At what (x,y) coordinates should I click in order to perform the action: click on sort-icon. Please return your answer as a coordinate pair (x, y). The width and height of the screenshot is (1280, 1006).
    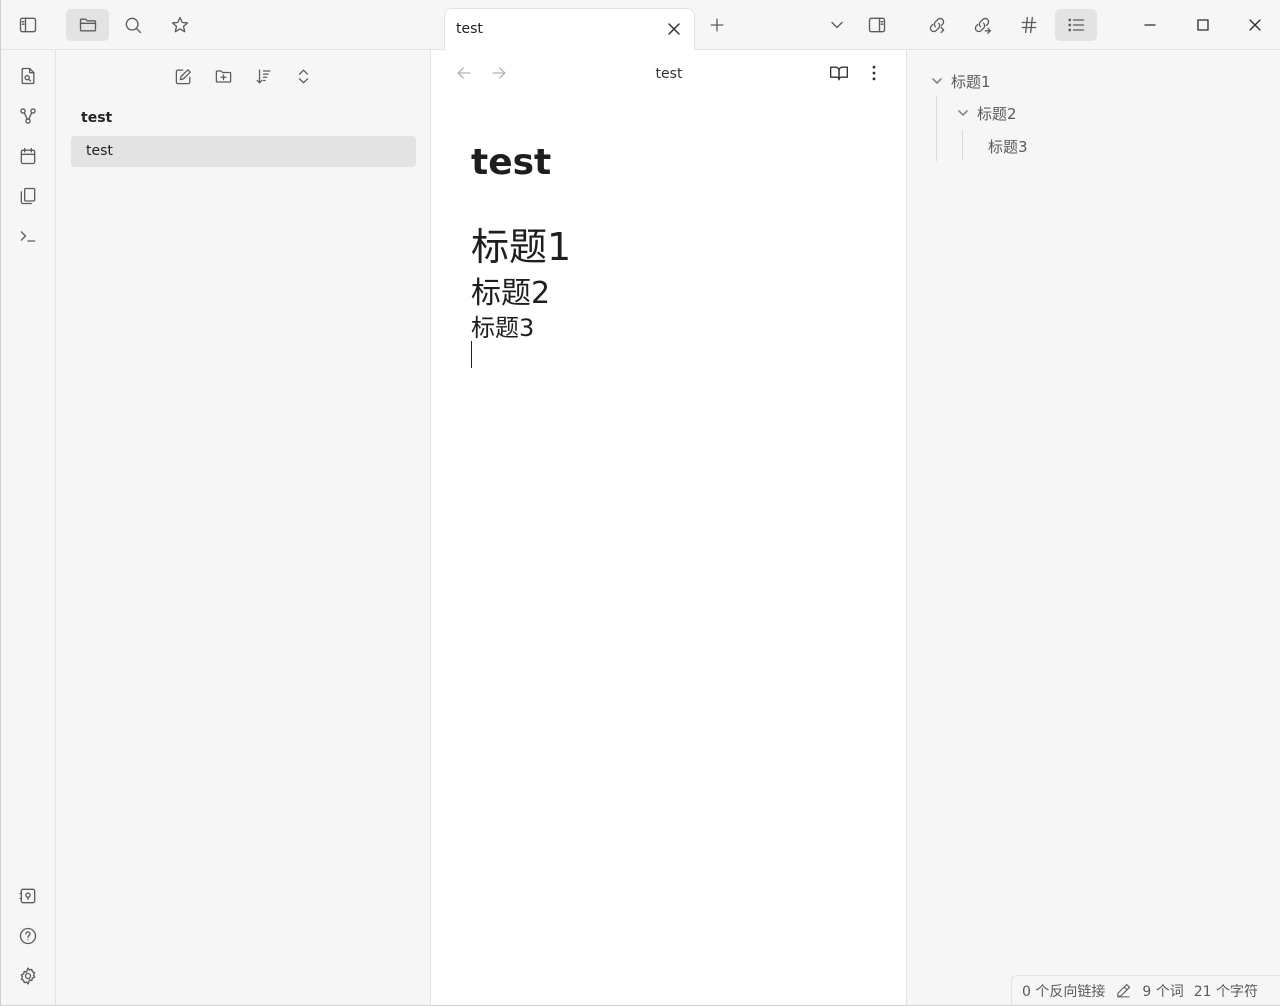
    Looking at the image, I should click on (263, 76).